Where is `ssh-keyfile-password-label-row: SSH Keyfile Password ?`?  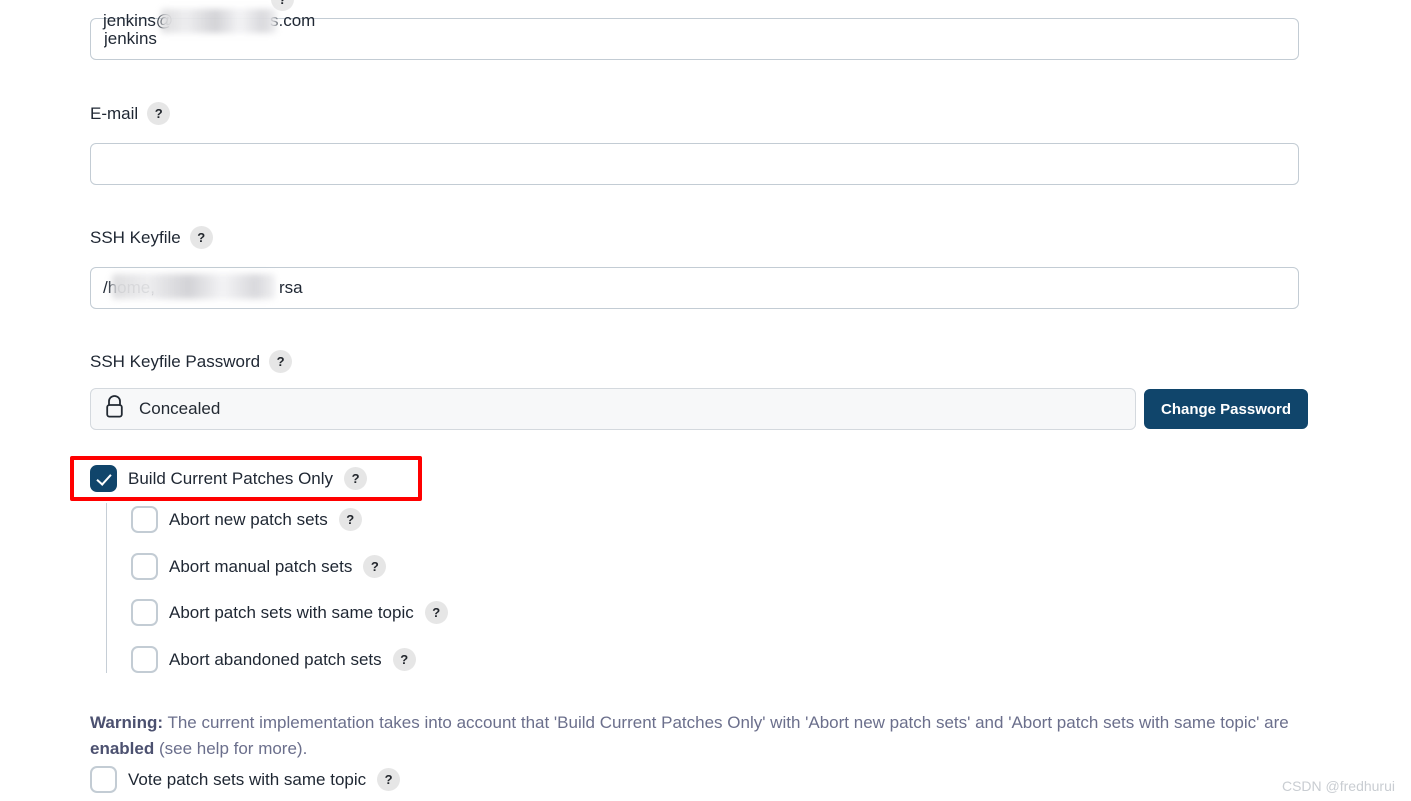
ssh-keyfile-password-label-row: SSH Keyfile Password ? is located at coordinates (191, 361).